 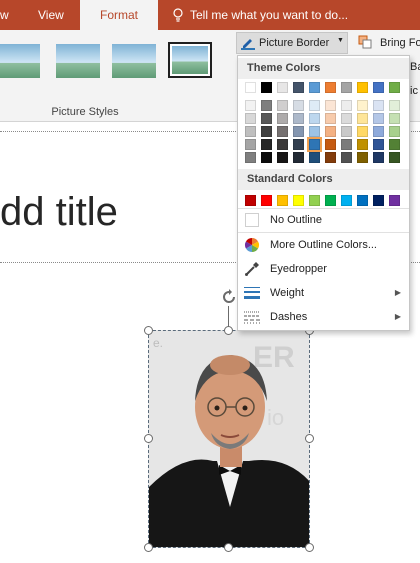 I want to click on picture-border-button: Picture Border ▼, so click(x=292, y=43).